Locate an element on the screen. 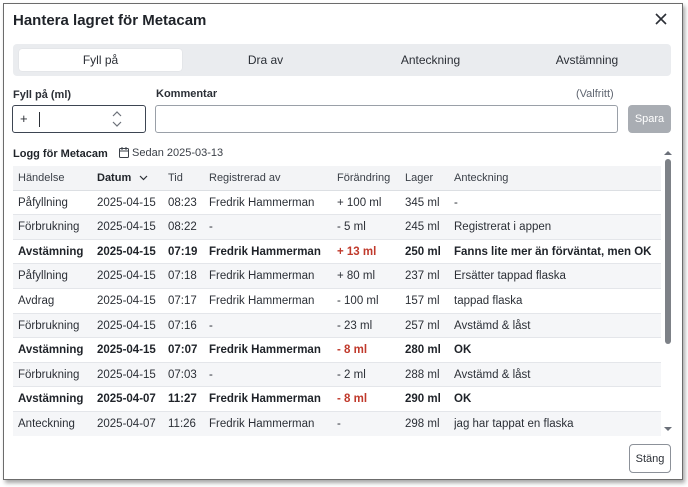  cell-stock: 257 ml is located at coordinates (422, 325).